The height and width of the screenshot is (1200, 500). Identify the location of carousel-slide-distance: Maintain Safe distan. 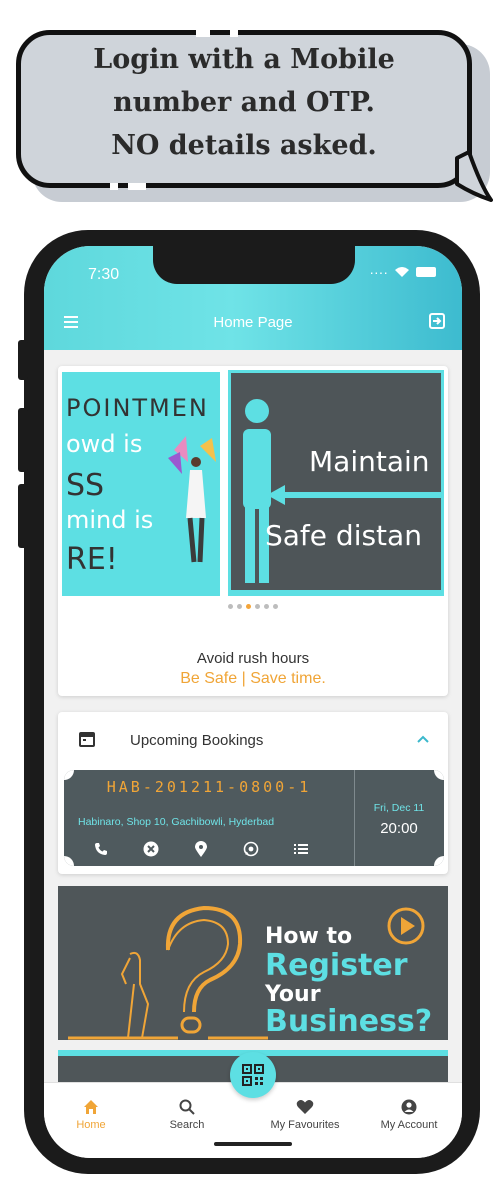
(336, 483).